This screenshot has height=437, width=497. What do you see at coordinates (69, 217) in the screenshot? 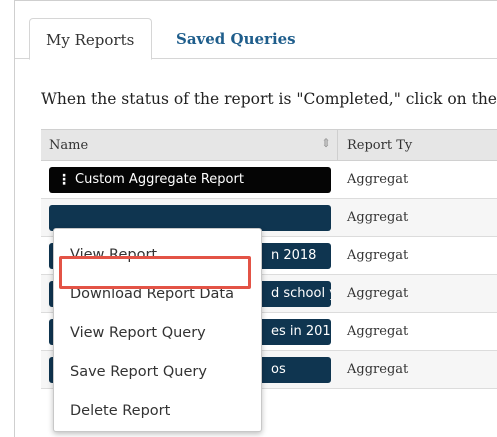
I see `report-name-label` at bounding box center [69, 217].